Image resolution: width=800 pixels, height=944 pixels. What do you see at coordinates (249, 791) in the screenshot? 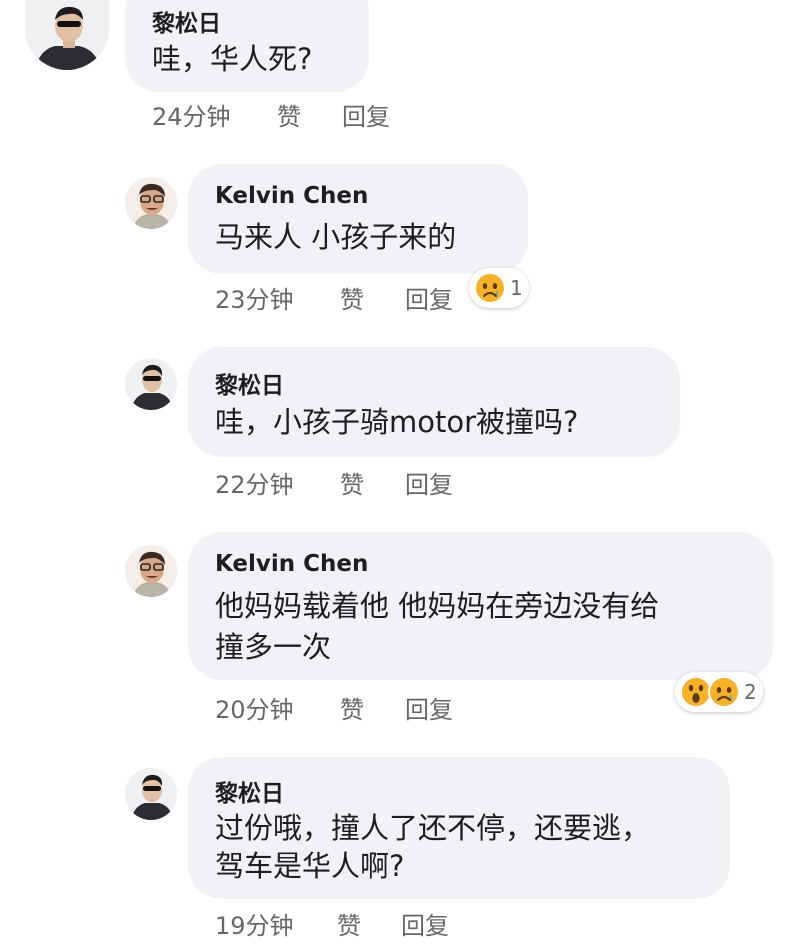
I see `comment-author: 黎松日` at bounding box center [249, 791].